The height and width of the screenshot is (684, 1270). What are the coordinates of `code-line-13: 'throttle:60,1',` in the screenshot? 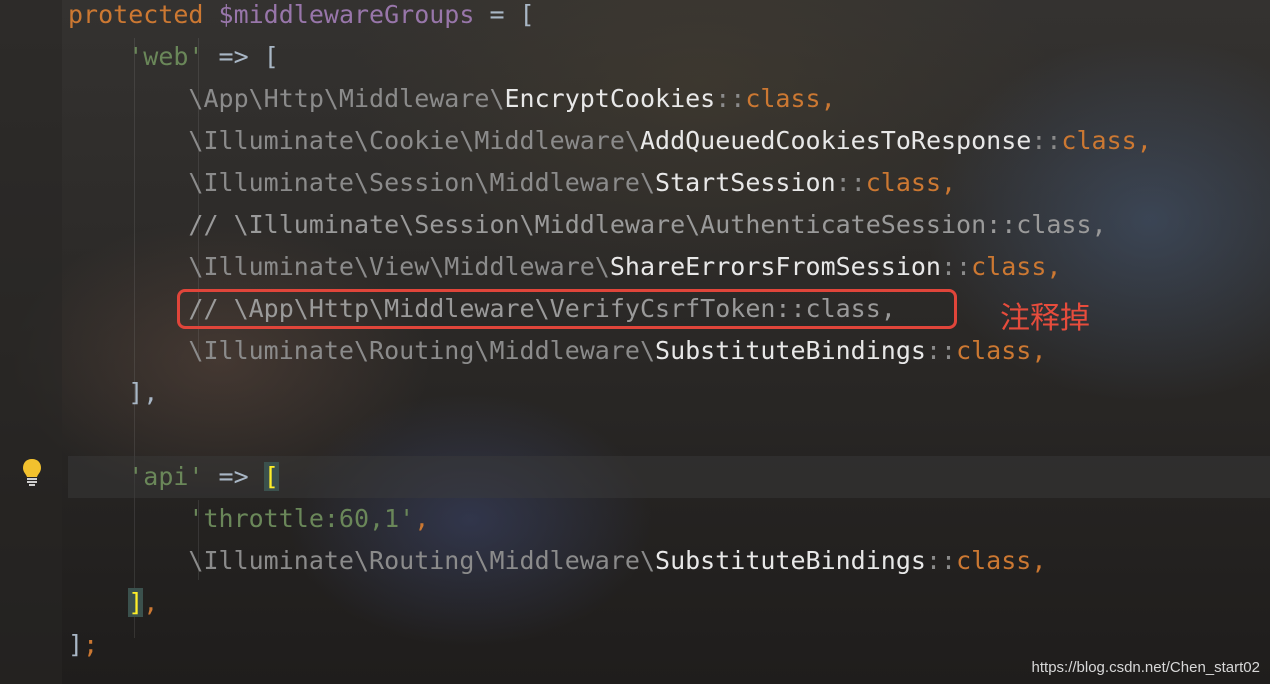 It's located at (248, 525).